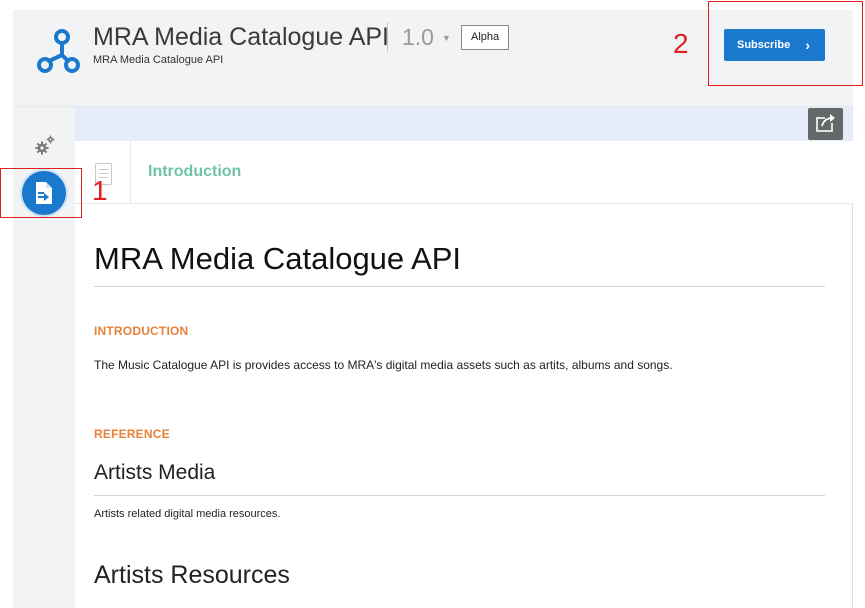  Describe the element at coordinates (681, 43) in the screenshot. I see `annotation-label: 2` at that location.